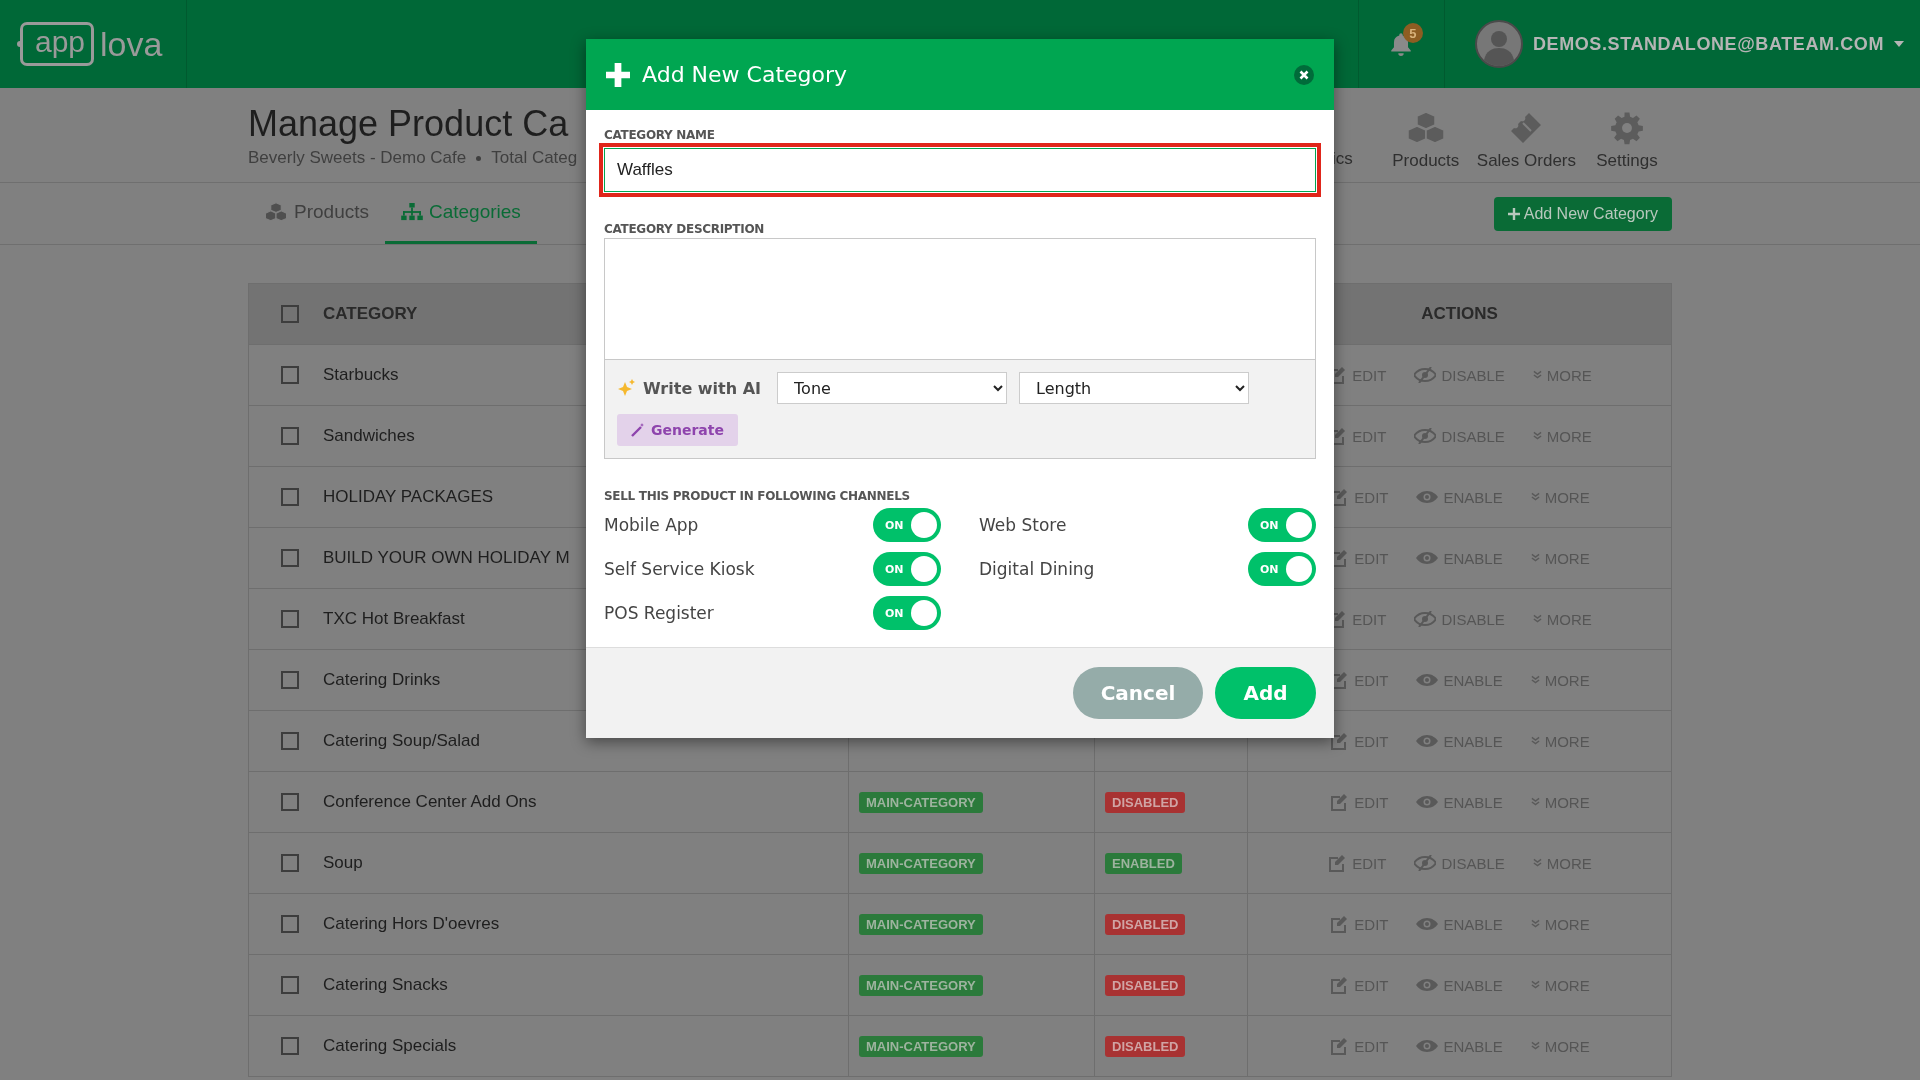 This screenshot has width=1920, height=1080. What do you see at coordinates (1582, 213) in the screenshot?
I see `add-category-button: Add New Category` at bounding box center [1582, 213].